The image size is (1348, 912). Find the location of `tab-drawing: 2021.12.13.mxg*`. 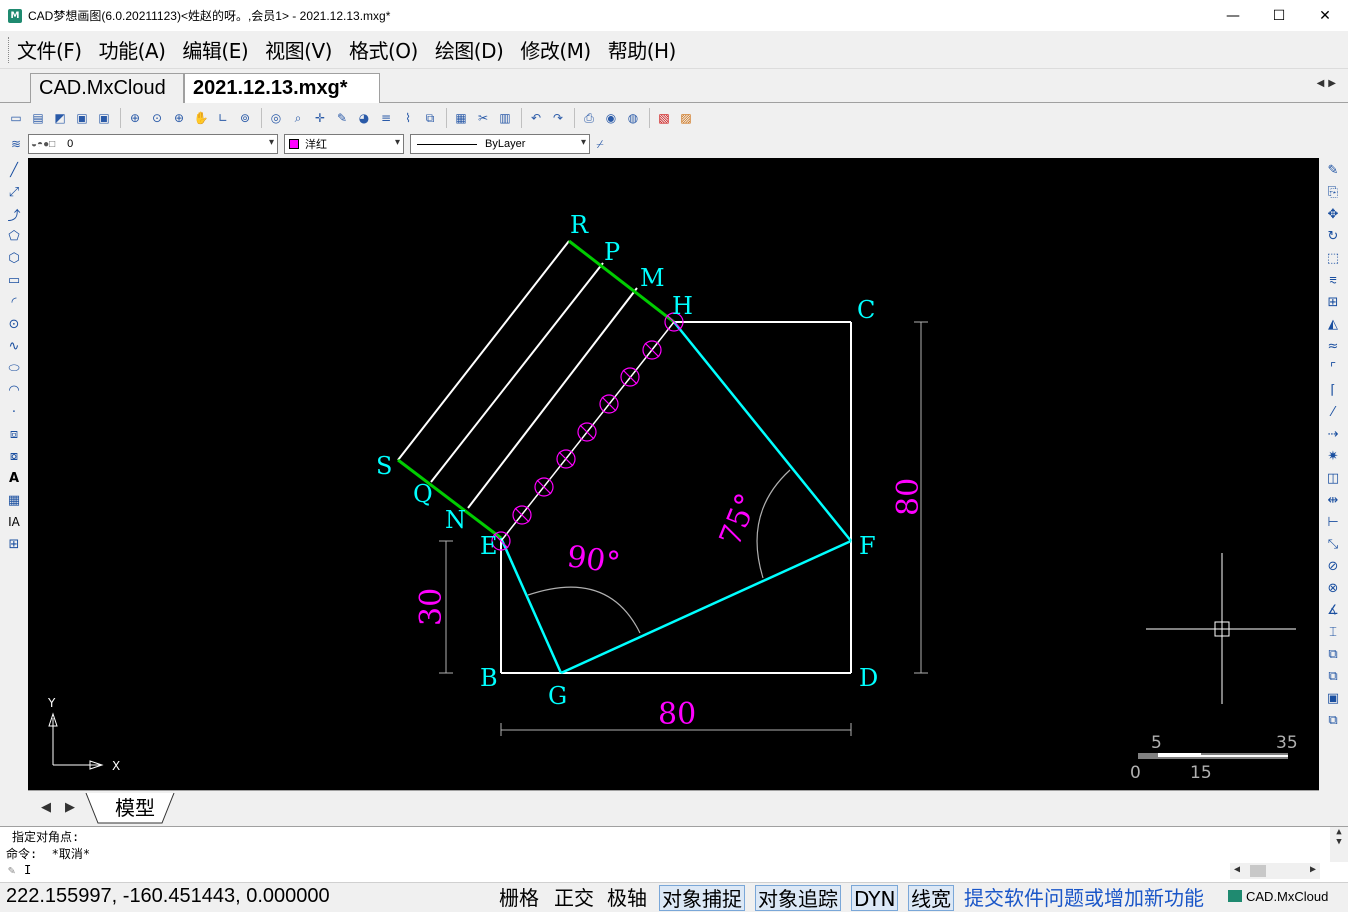

tab-drawing: 2021.12.13.mxg* is located at coordinates (282, 88).